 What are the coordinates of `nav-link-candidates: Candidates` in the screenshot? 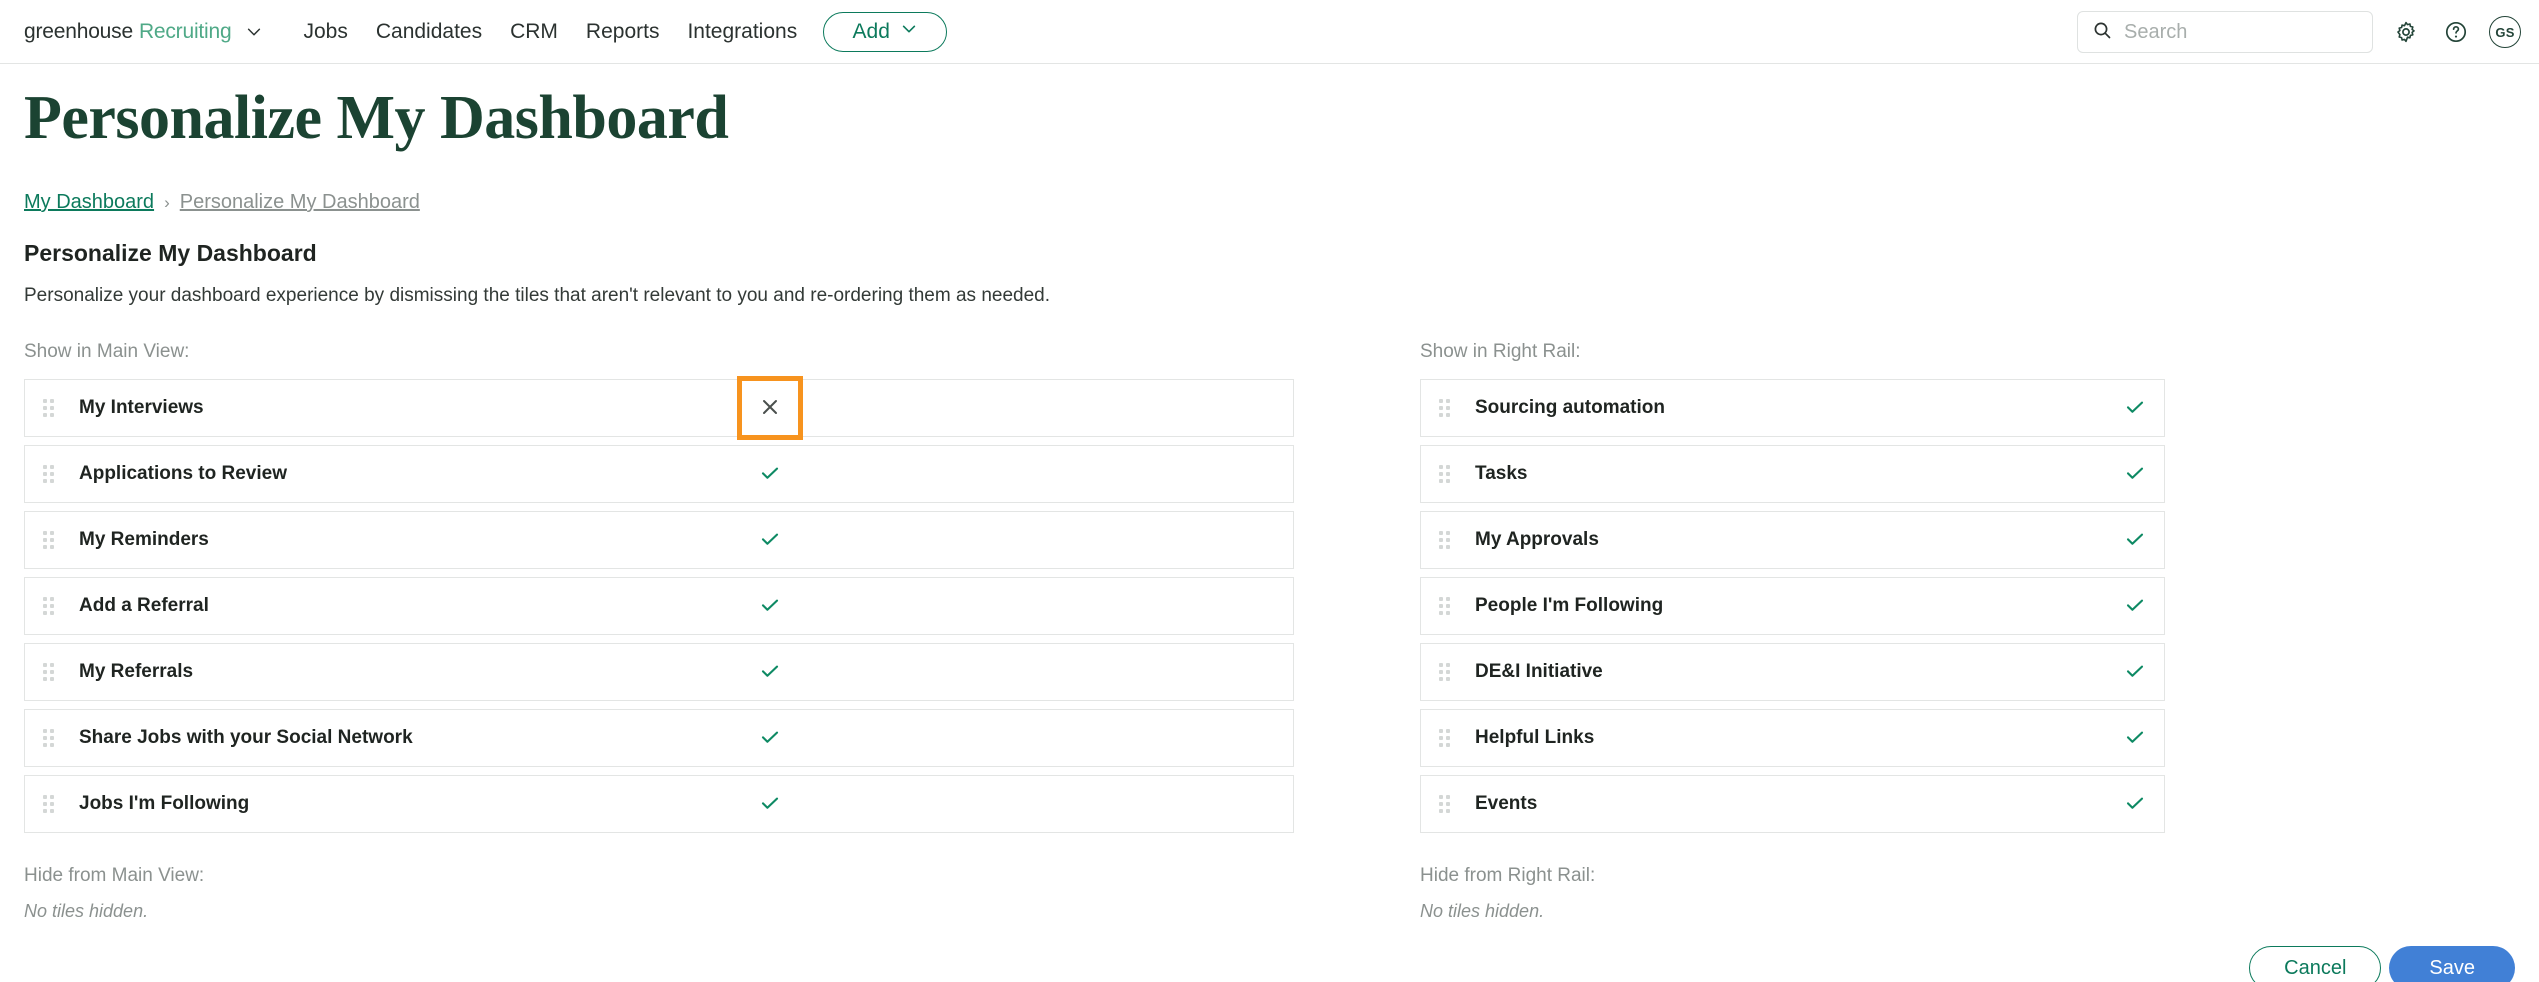 It's located at (429, 32).